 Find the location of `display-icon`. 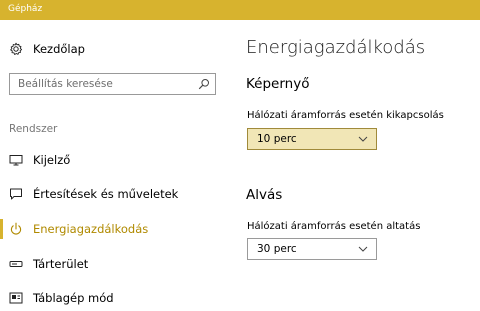

display-icon is located at coordinates (16, 160).